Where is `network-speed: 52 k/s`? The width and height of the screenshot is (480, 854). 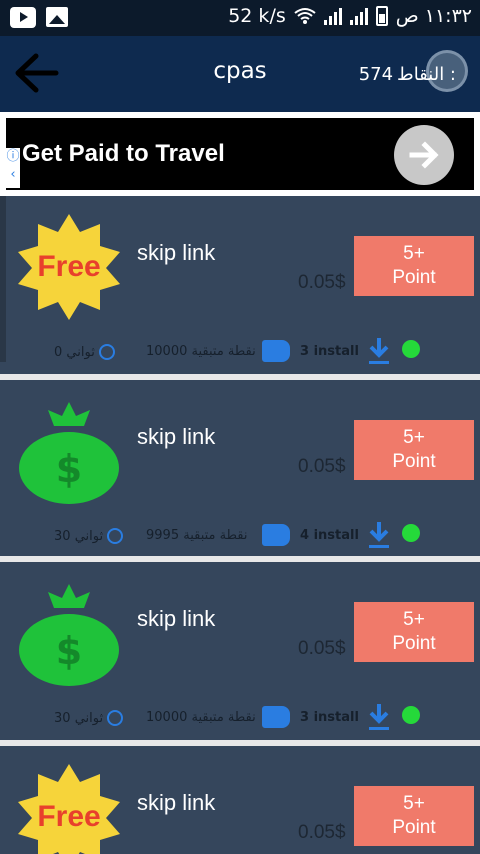 network-speed: 52 k/s is located at coordinates (257, 16).